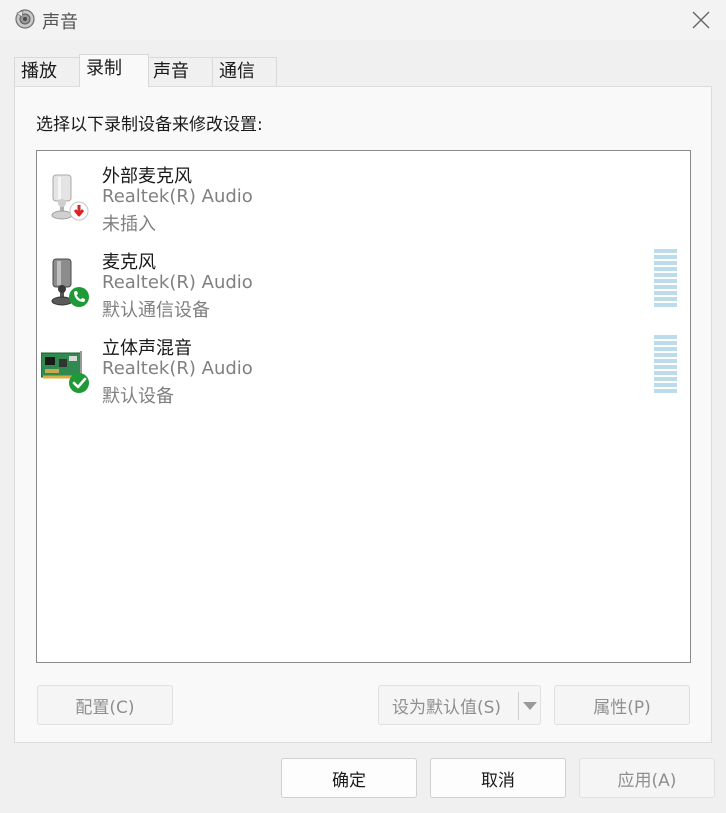 This screenshot has width=726, height=813. What do you see at coordinates (363, 193) in the screenshot?
I see `device-external-microphone: 外部麦克风 Realtek(R) Audio 未插入` at bounding box center [363, 193].